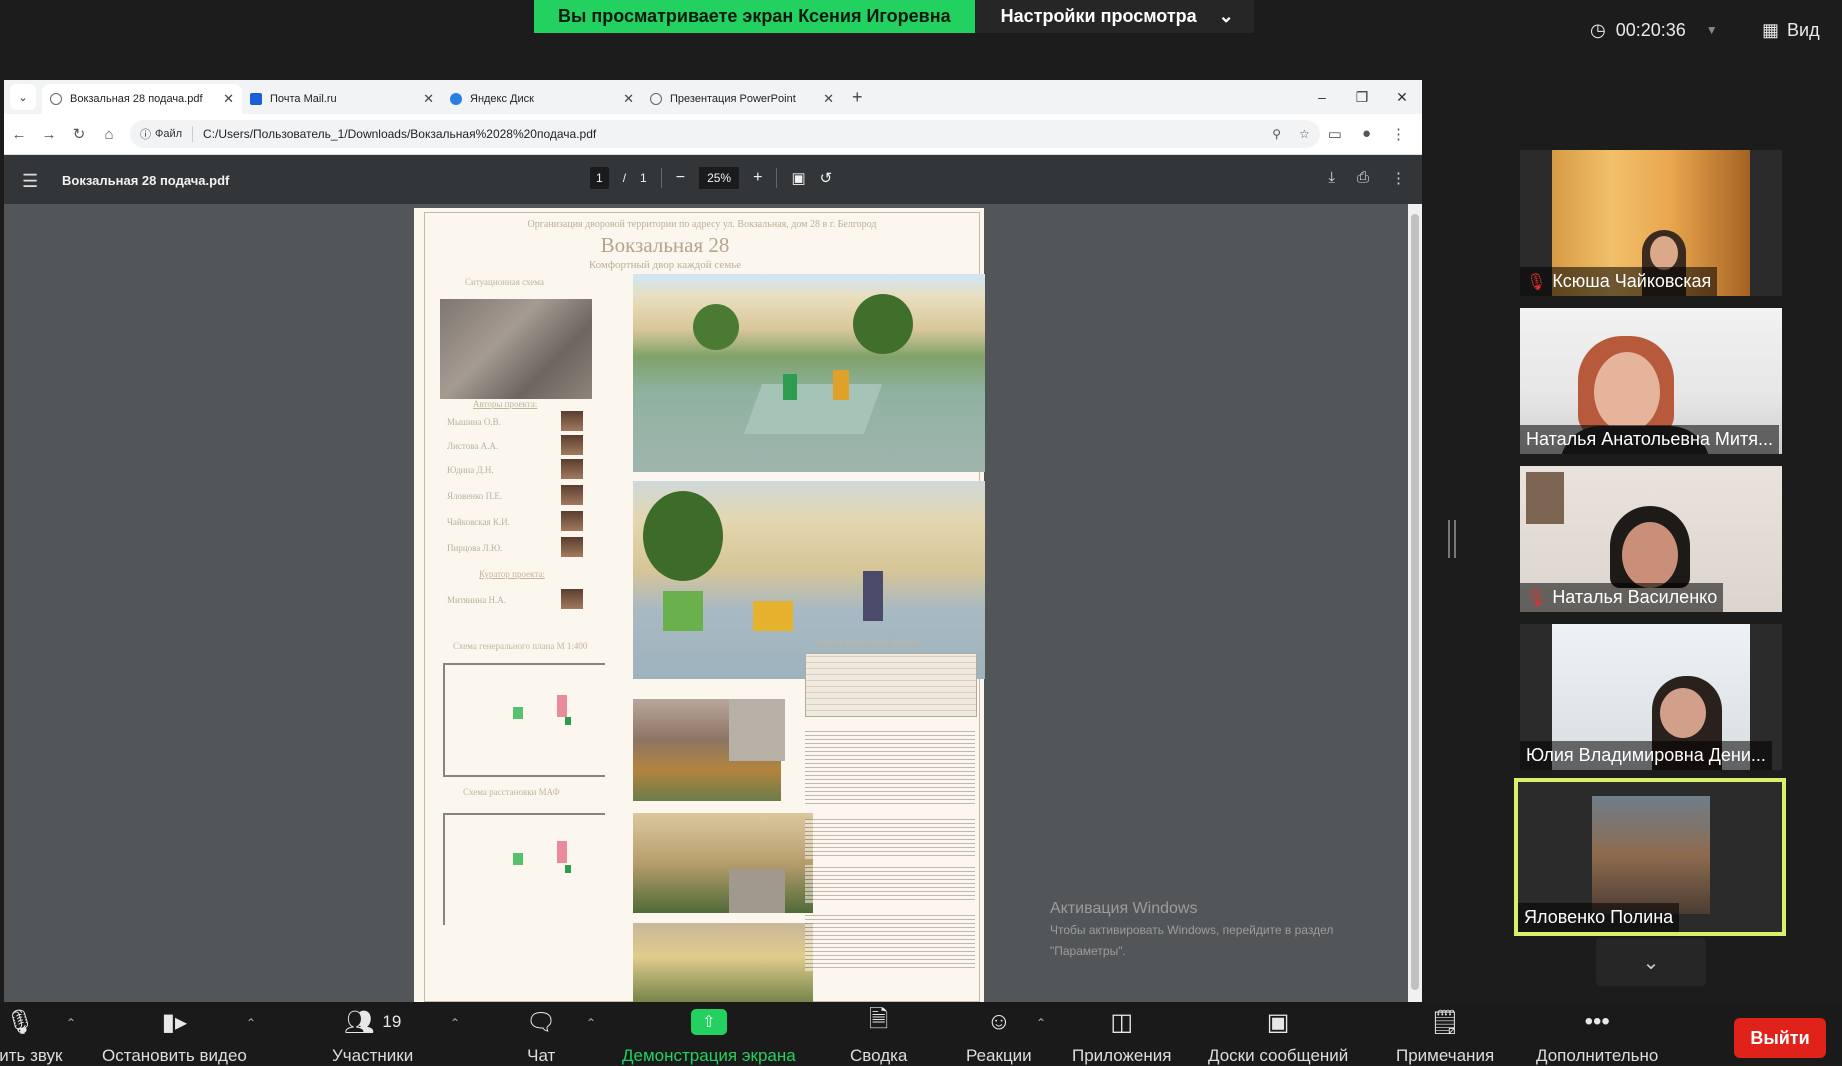  What do you see at coordinates (146, 180) in the screenshot?
I see `pdf-file-title: Вокзальная 28 подача.pdf` at bounding box center [146, 180].